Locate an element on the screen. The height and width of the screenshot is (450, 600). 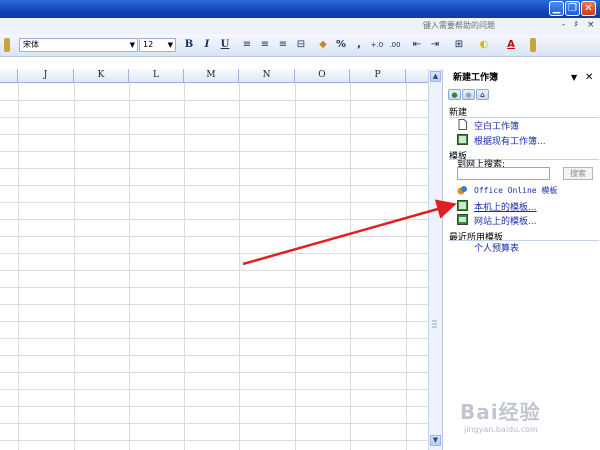
watermark-url: jingyan.baidu.com is located at coordinates (501, 429).